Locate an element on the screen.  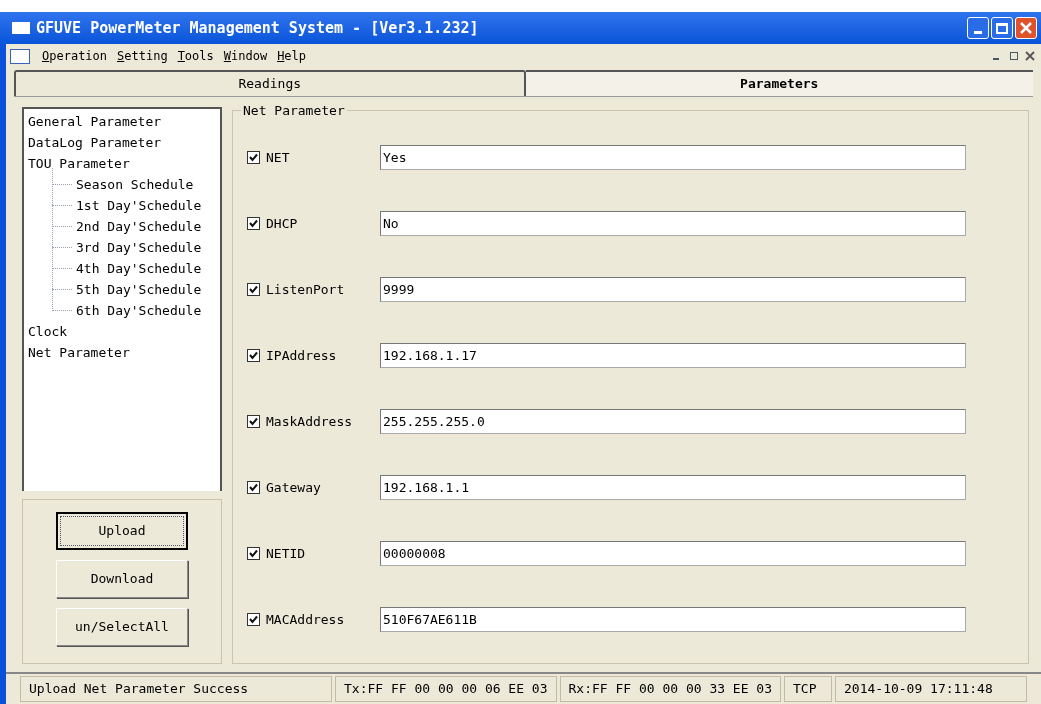
menu-item: Tools is located at coordinates (195, 56).